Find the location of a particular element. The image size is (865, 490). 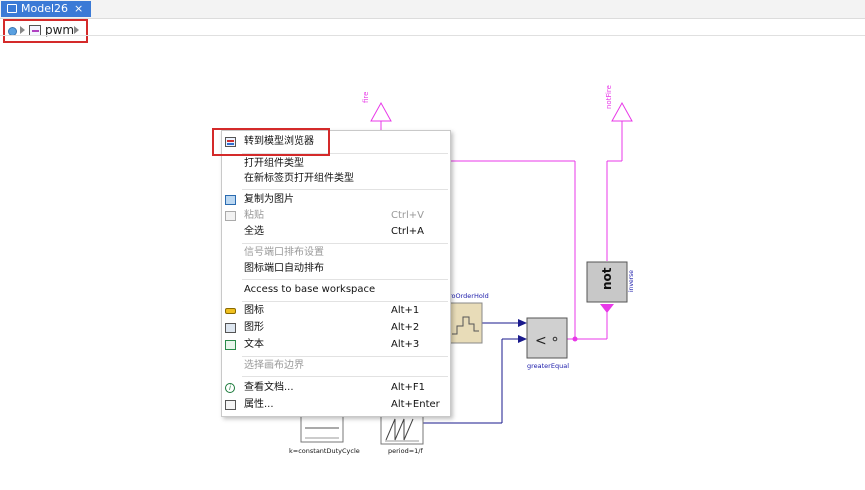

menu-item-view-docs: i 查看文档... Alt+F1 is located at coordinates (336, 388).